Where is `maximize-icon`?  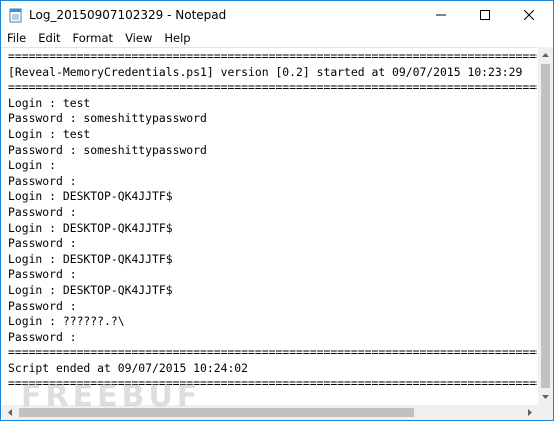
maximize-icon is located at coordinates (485, 15).